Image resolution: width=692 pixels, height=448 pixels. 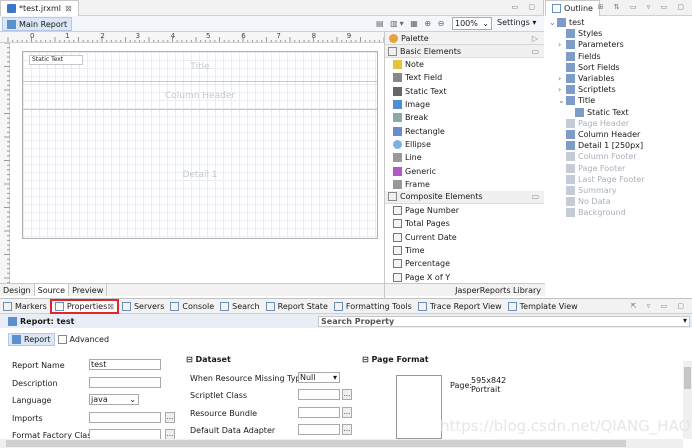 I want to click on outline-item-page-footer: Page Footer, so click(x=618, y=167).